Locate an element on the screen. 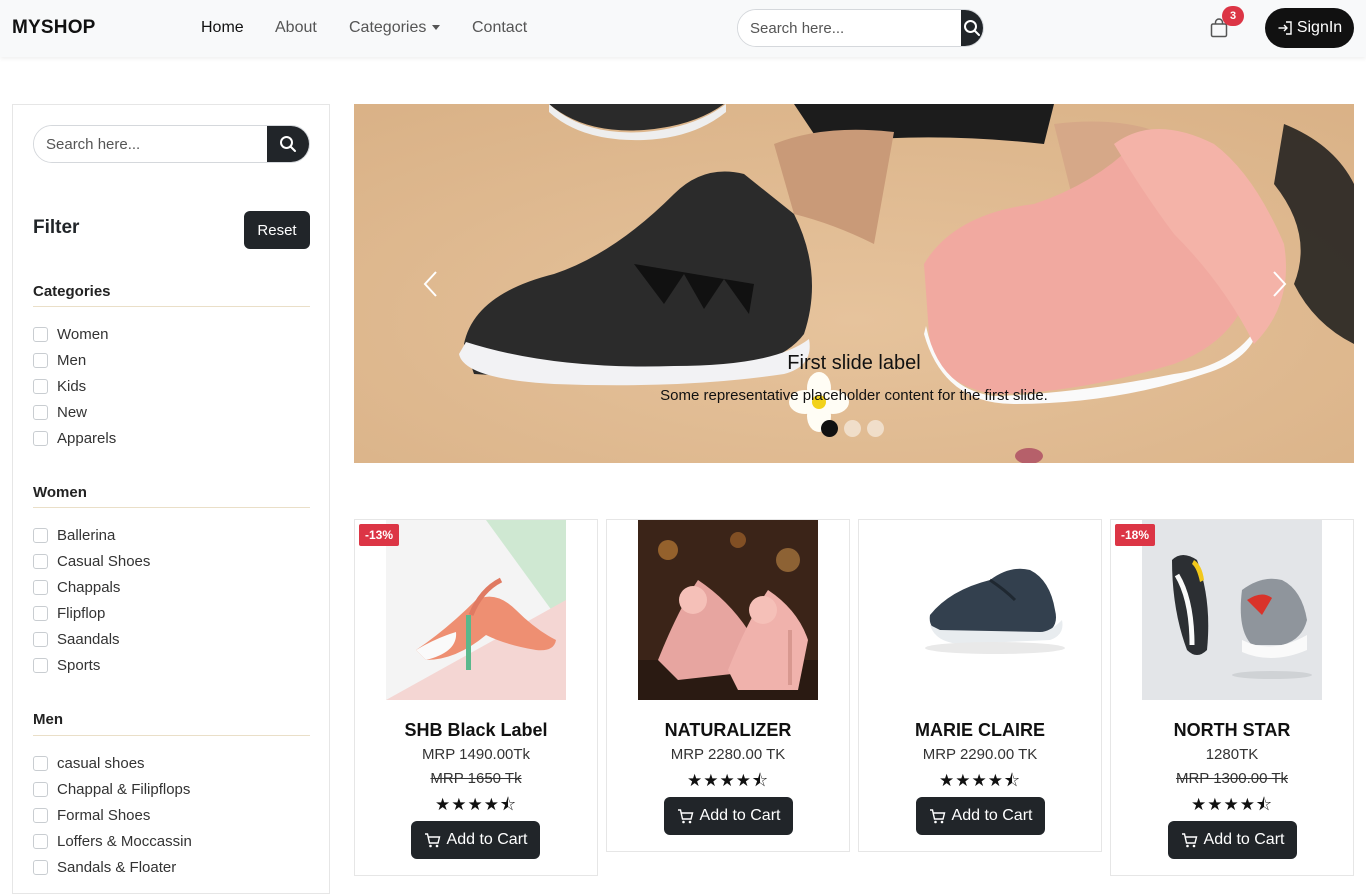  nav-categories-label: Categories is located at coordinates (388, 27).